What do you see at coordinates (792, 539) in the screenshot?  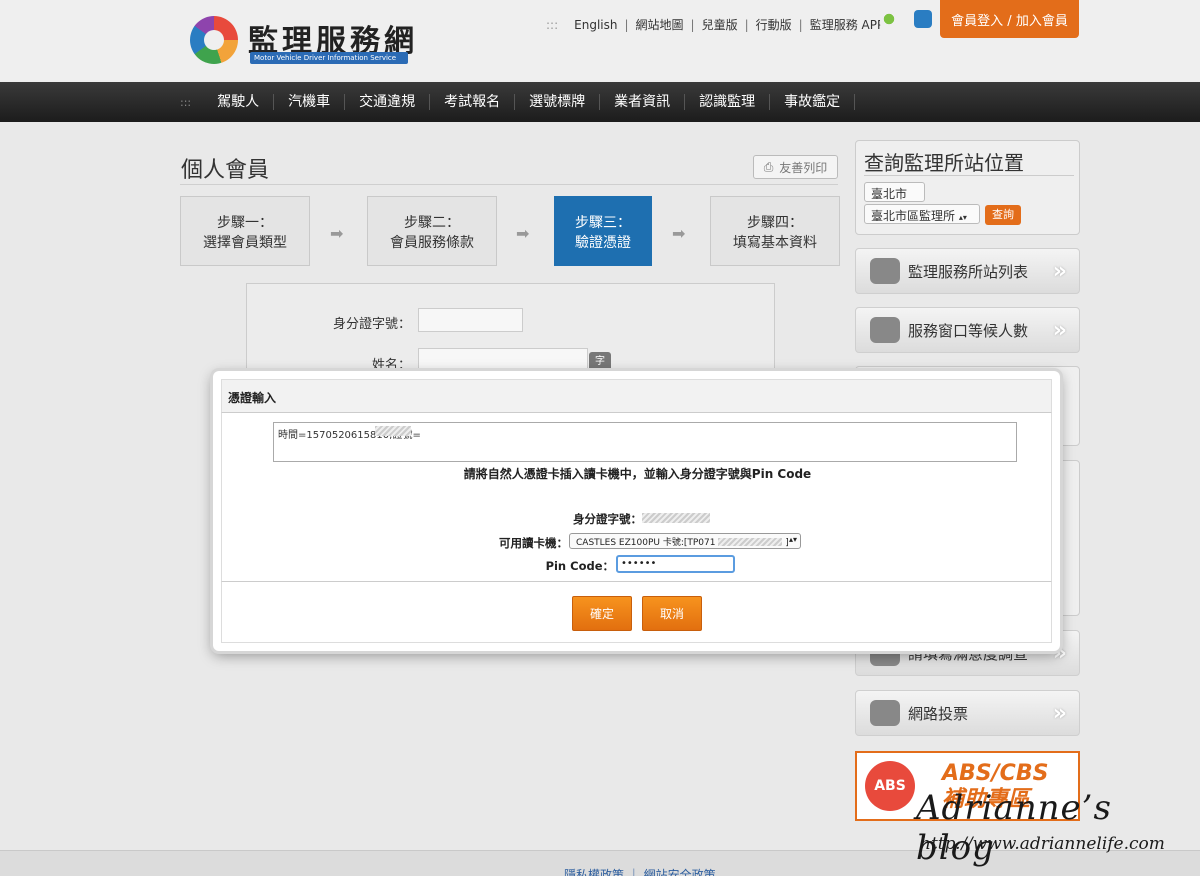 I see `select-caret-icon: ▴▾` at bounding box center [792, 539].